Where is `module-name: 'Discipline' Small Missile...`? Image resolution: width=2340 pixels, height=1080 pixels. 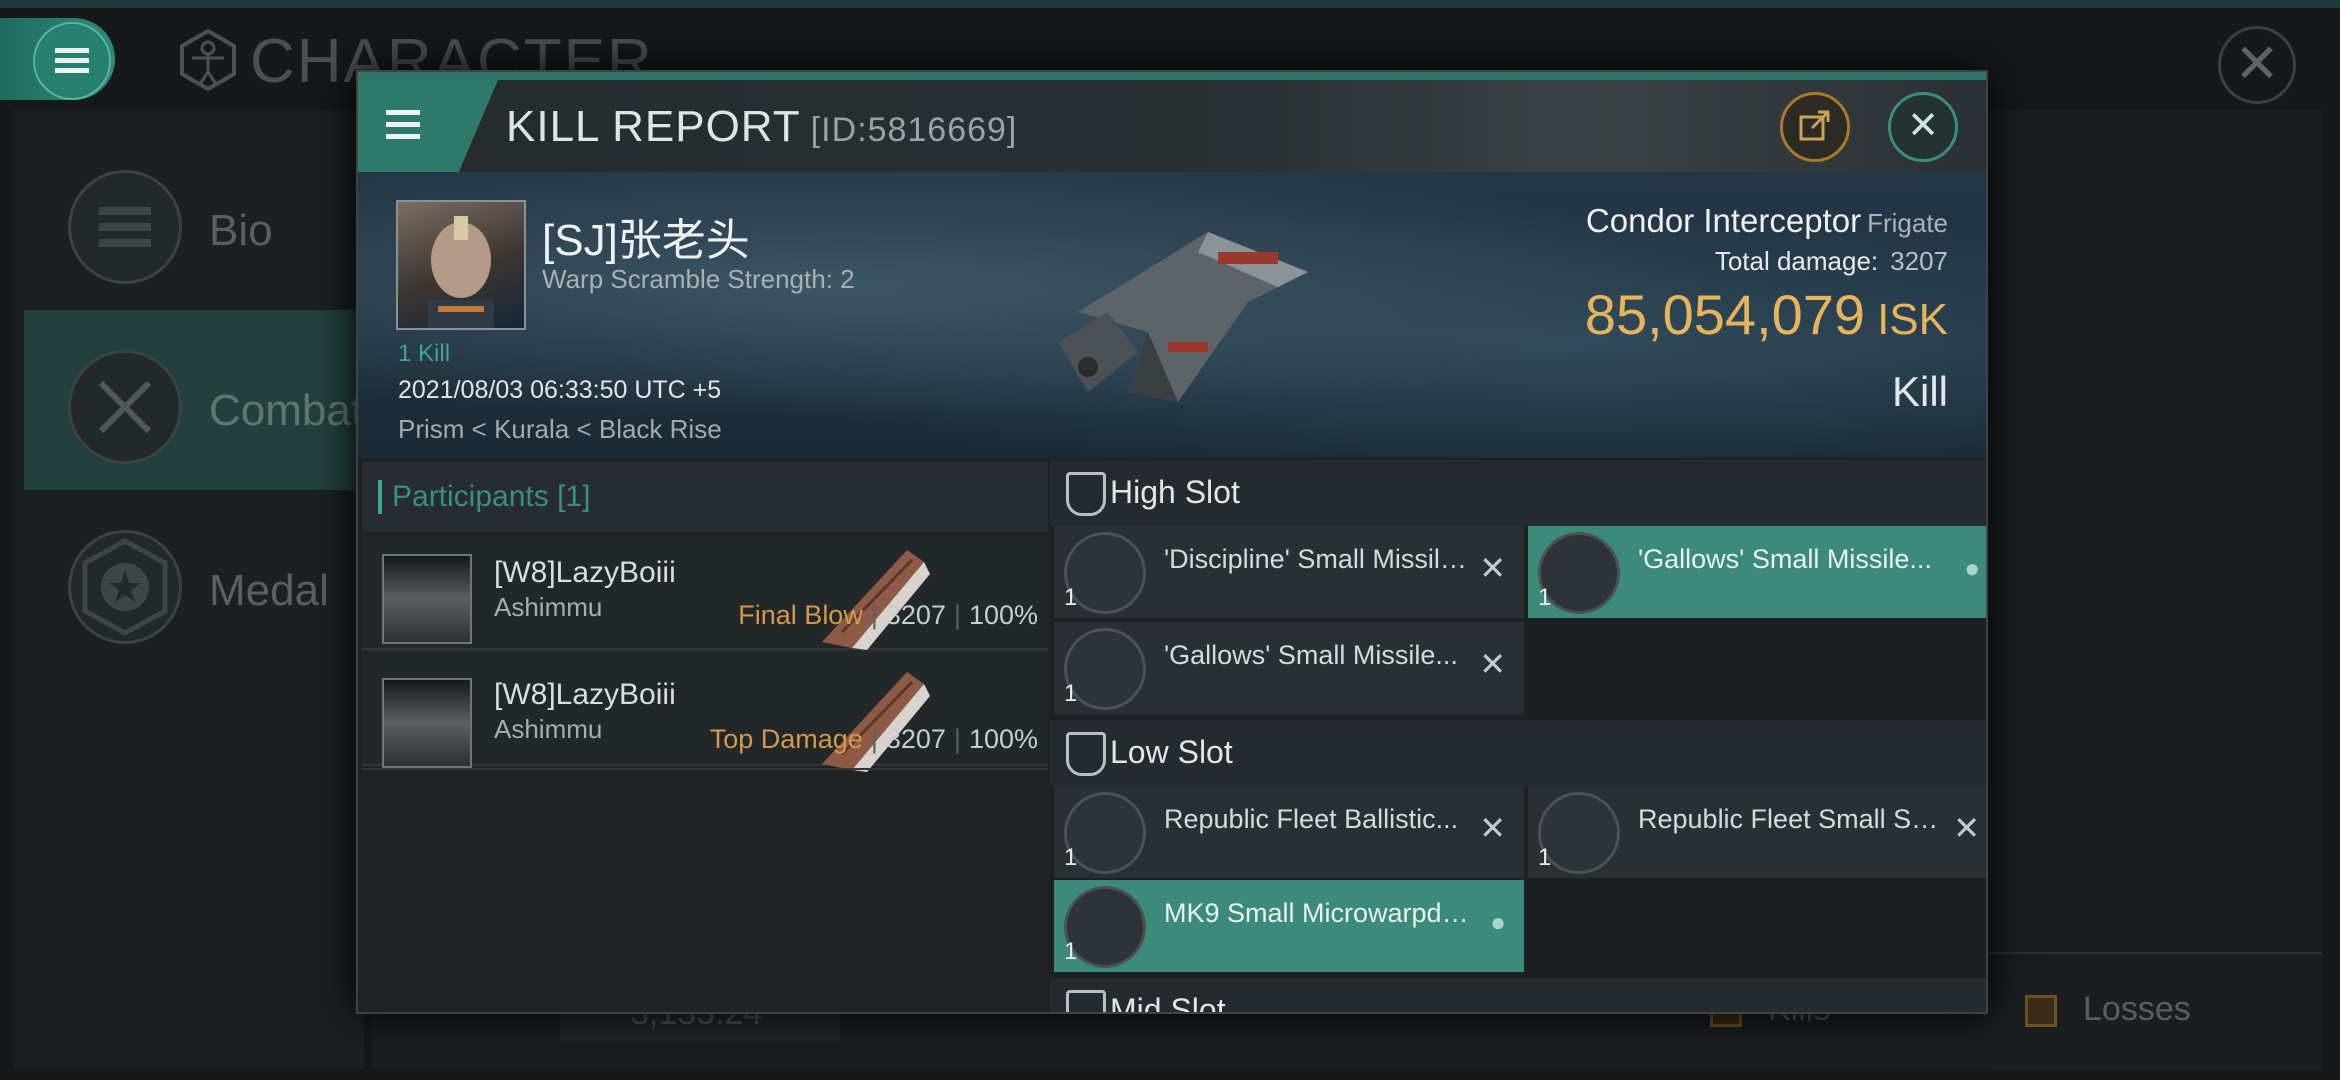
module-name: 'Discipline' Small Missile... is located at coordinates (1319, 559).